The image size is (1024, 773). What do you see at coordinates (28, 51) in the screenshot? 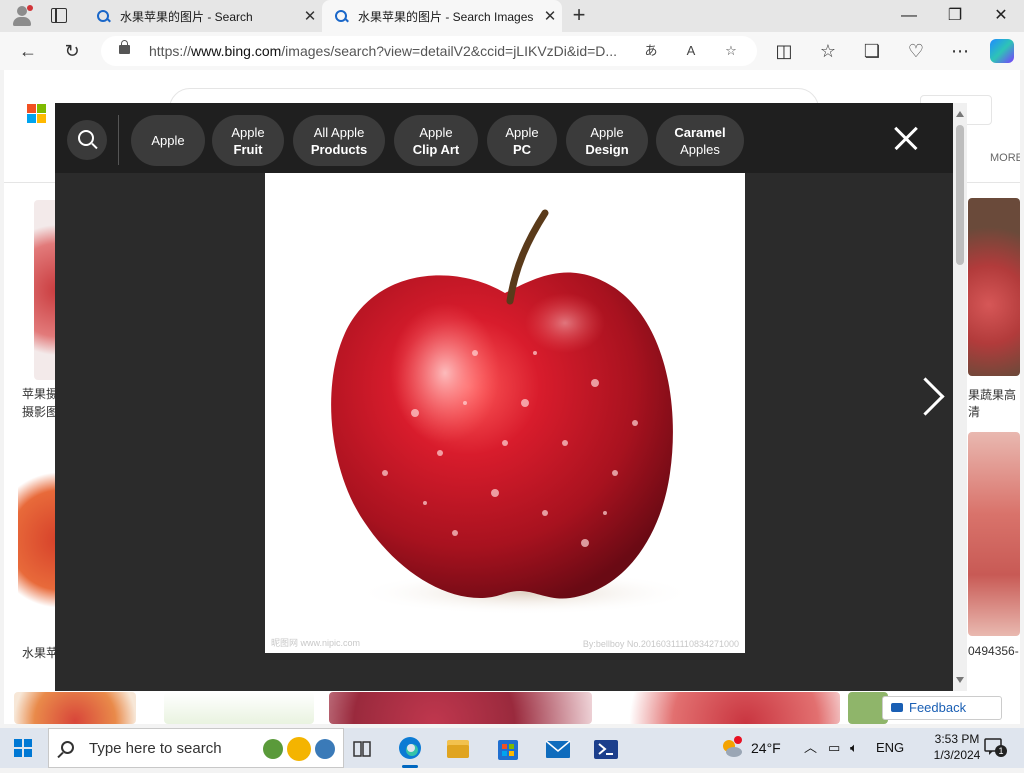
I see `back-button: ←` at bounding box center [28, 51].